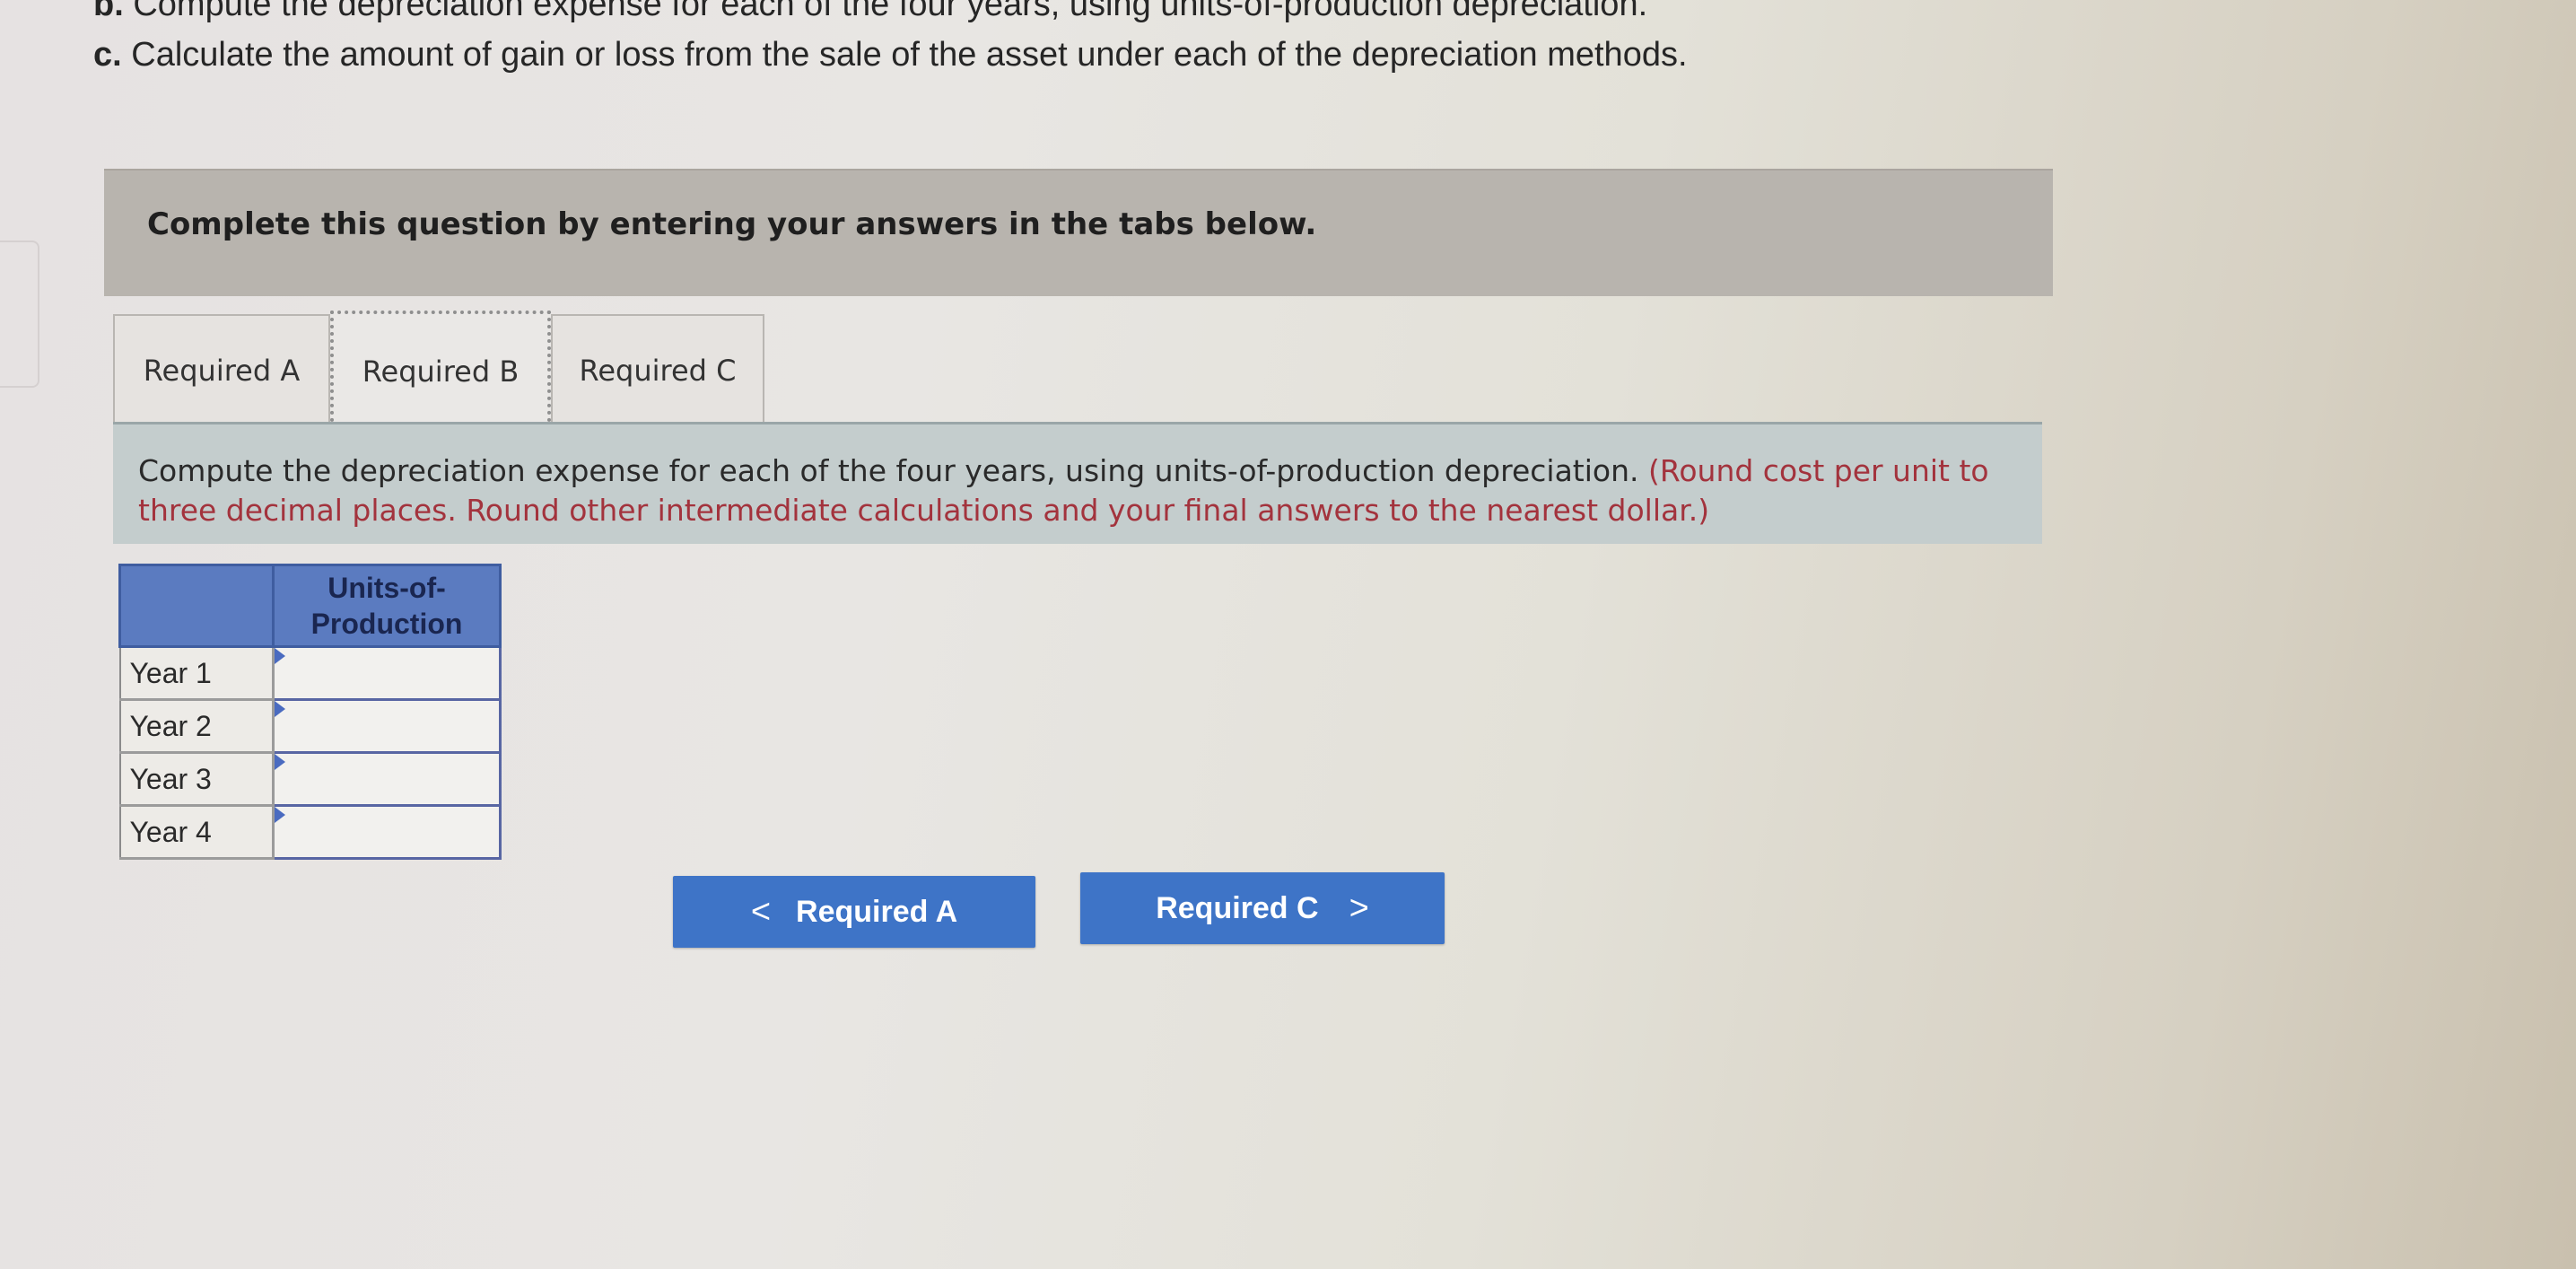 The height and width of the screenshot is (1269, 2576). I want to click on tab-required-b: Required B, so click(441, 370).